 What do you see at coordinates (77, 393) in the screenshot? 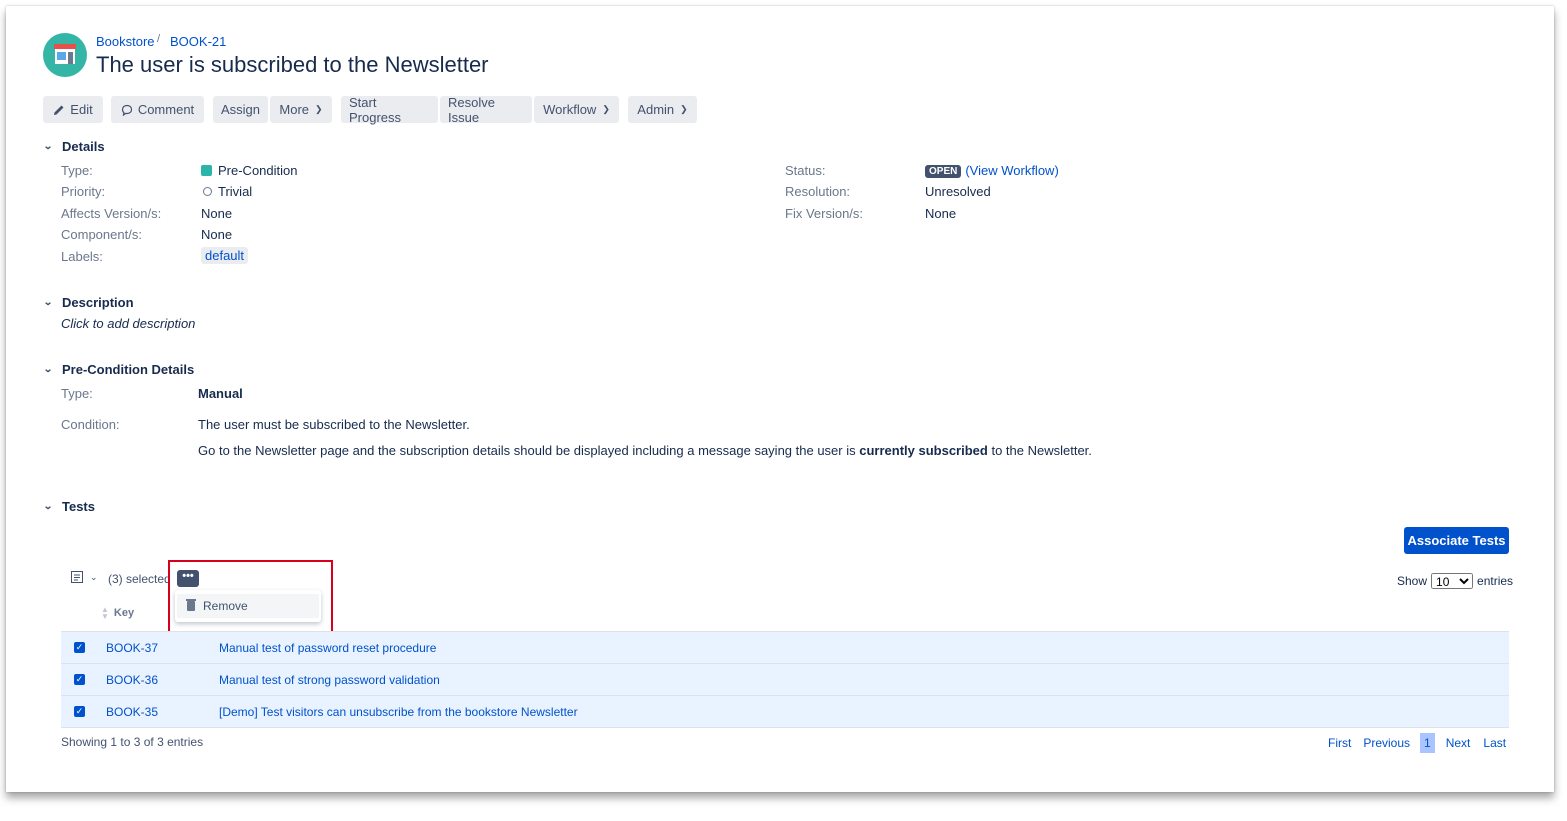
I see `precondition-type-label: Type:` at bounding box center [77, 393].